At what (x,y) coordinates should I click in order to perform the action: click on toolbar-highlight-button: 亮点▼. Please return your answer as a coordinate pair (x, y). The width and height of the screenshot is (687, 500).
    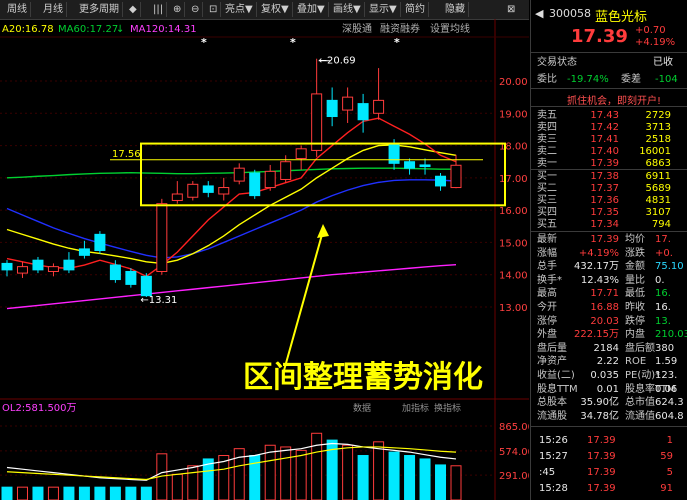
    Looking at the image, I should click on (239, 9).